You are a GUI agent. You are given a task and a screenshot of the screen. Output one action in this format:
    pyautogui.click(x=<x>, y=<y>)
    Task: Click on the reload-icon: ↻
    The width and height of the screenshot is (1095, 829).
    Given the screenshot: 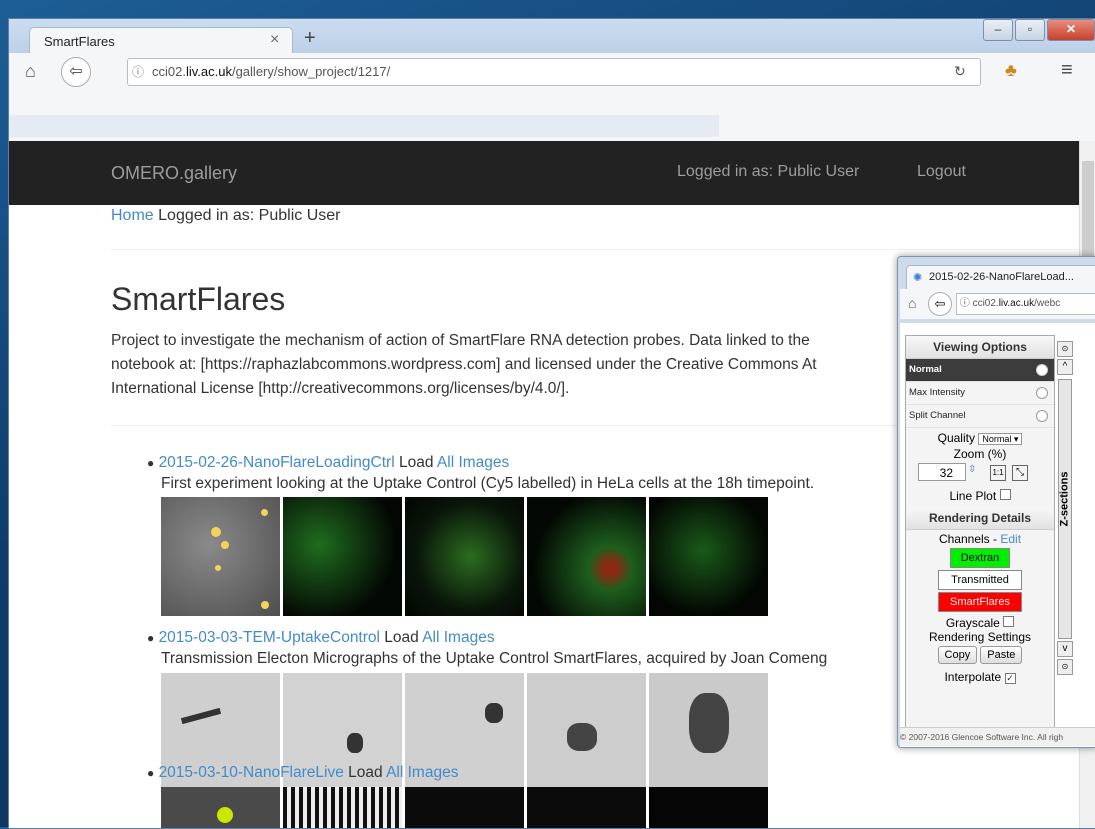 What is the action you would take?
    pyautogui.click(x=960, y=71)
    